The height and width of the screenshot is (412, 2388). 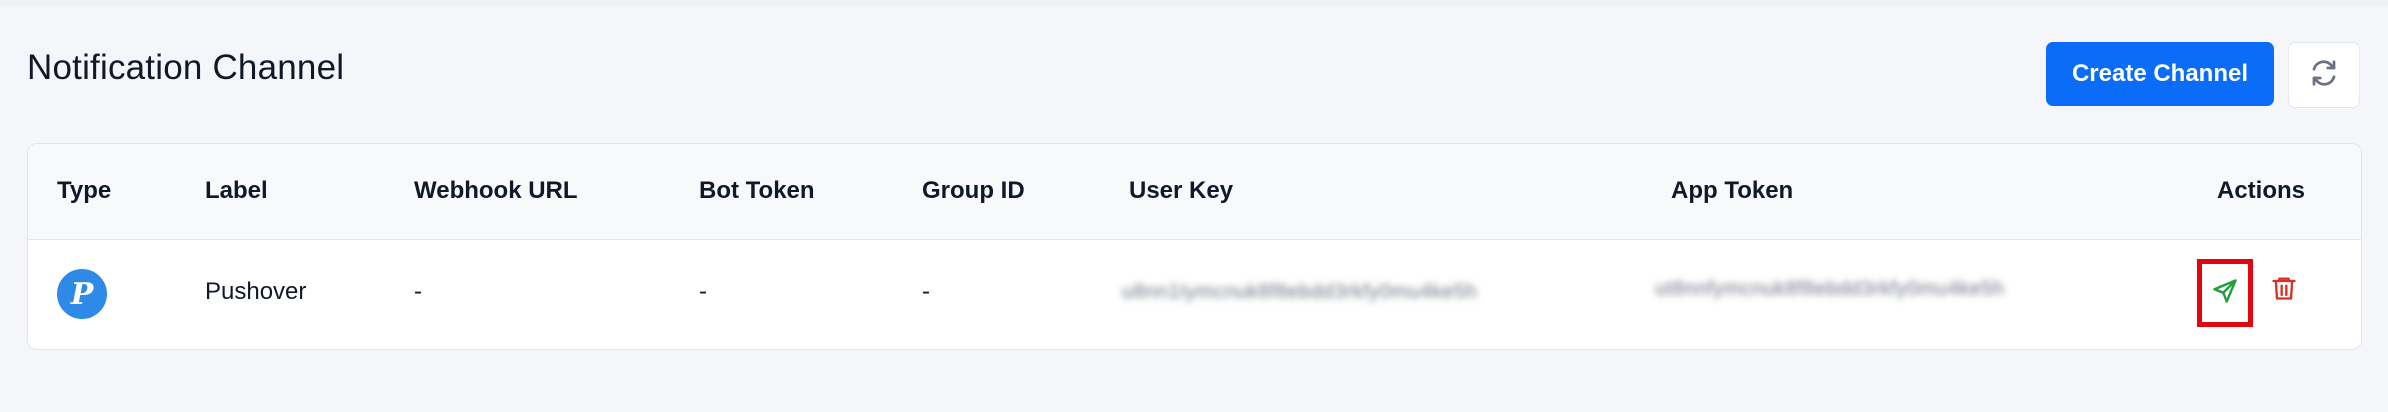 What do you see at coordinates (2160, 74) in the screenshot?
I see `create-channel-button: Create Channel` at bounding box center [2160, 74].